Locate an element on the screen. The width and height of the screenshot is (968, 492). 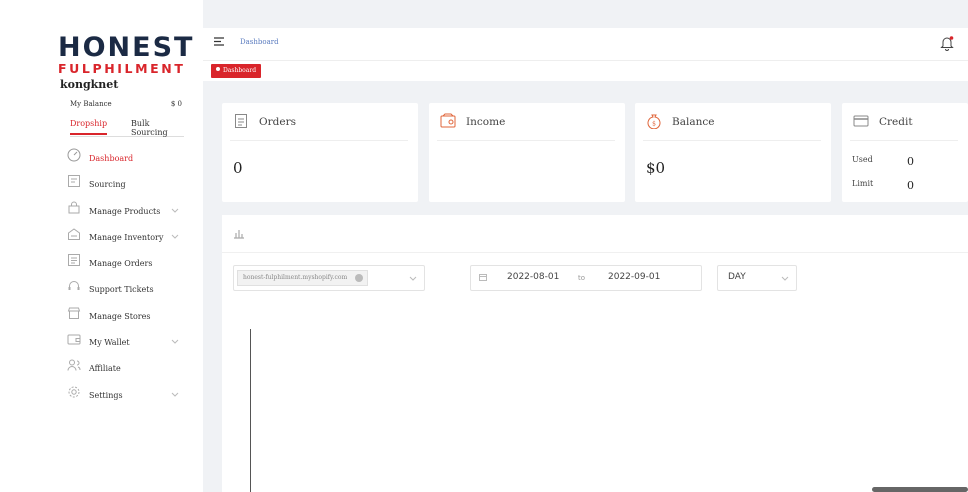
credit-limit-value: 0 is located at coordinates (910, 185).